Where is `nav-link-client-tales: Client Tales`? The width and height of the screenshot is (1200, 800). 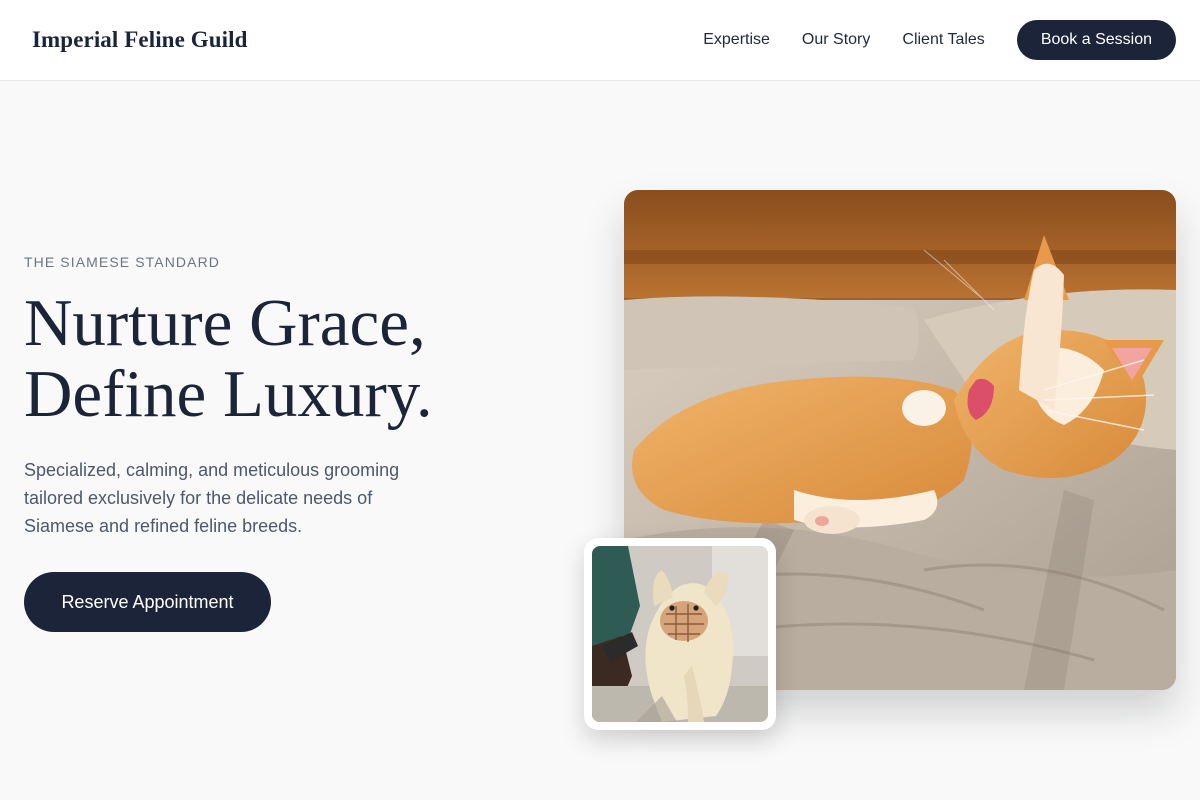 nav-link-client-tales: Client Tales is located at coordinates (943, 40).